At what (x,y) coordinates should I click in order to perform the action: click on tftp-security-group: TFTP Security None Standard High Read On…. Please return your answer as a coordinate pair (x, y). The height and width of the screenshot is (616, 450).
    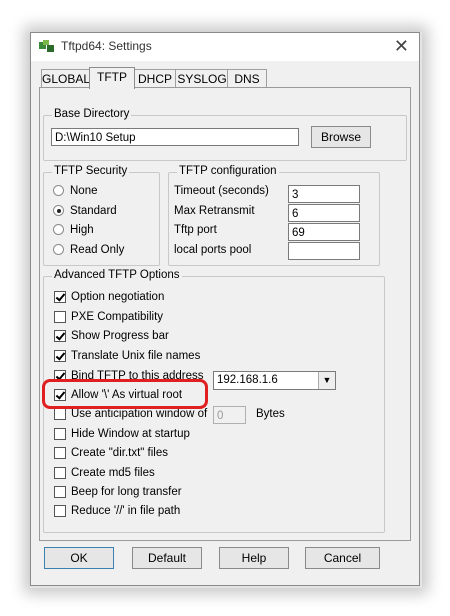
    Looking at the image, I should click on (101, 215).